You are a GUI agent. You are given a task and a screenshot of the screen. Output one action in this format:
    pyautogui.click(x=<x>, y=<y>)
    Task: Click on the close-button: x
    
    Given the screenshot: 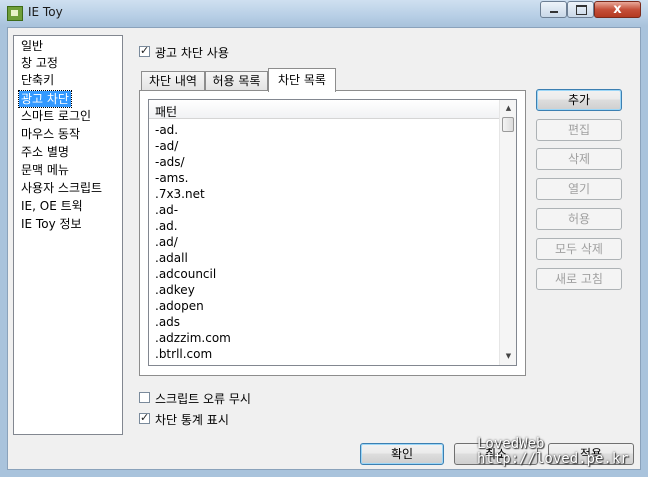 What is the action you would take?
    pyautogui.click(x=617, y=9)
    